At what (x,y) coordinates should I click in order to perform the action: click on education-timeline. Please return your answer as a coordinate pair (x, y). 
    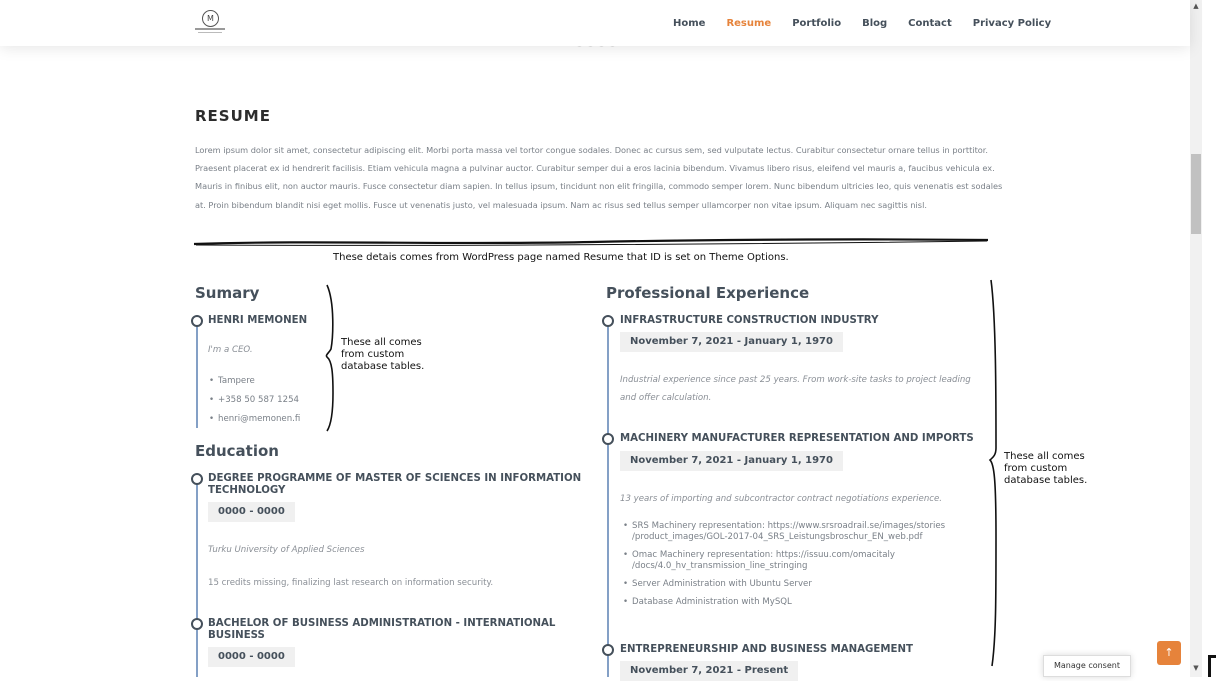
    Looking at the image, I should click on (197, 577).